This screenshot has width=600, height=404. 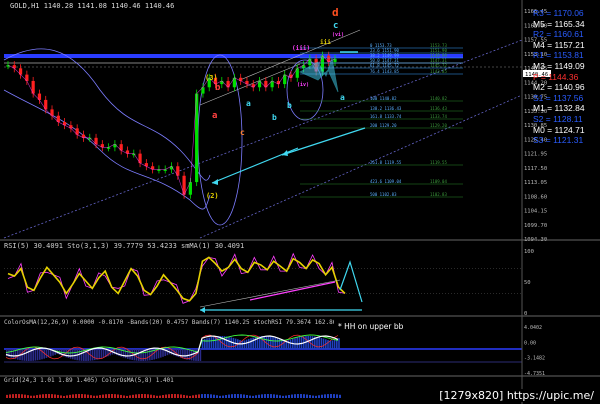 What do you see at coordinates (535, 169) in the screenshot?
I see `price-tick-label: 1117.50` at bounding box center [535, 169].